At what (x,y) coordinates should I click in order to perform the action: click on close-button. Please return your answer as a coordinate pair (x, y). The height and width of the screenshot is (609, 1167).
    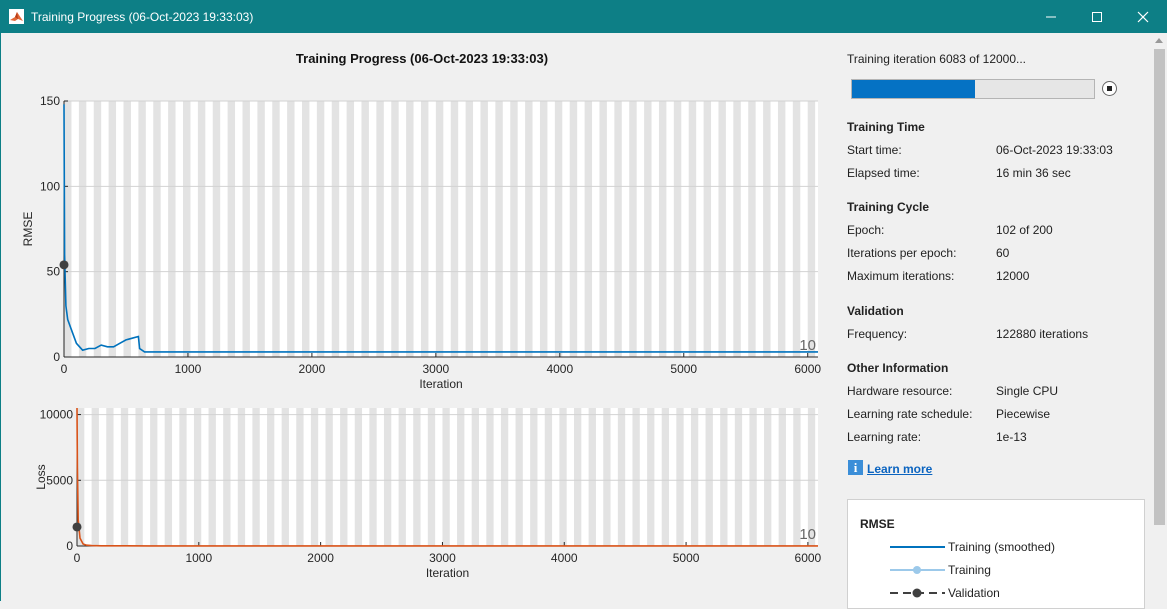
    Looking at the image, I should click on (1144, 16).